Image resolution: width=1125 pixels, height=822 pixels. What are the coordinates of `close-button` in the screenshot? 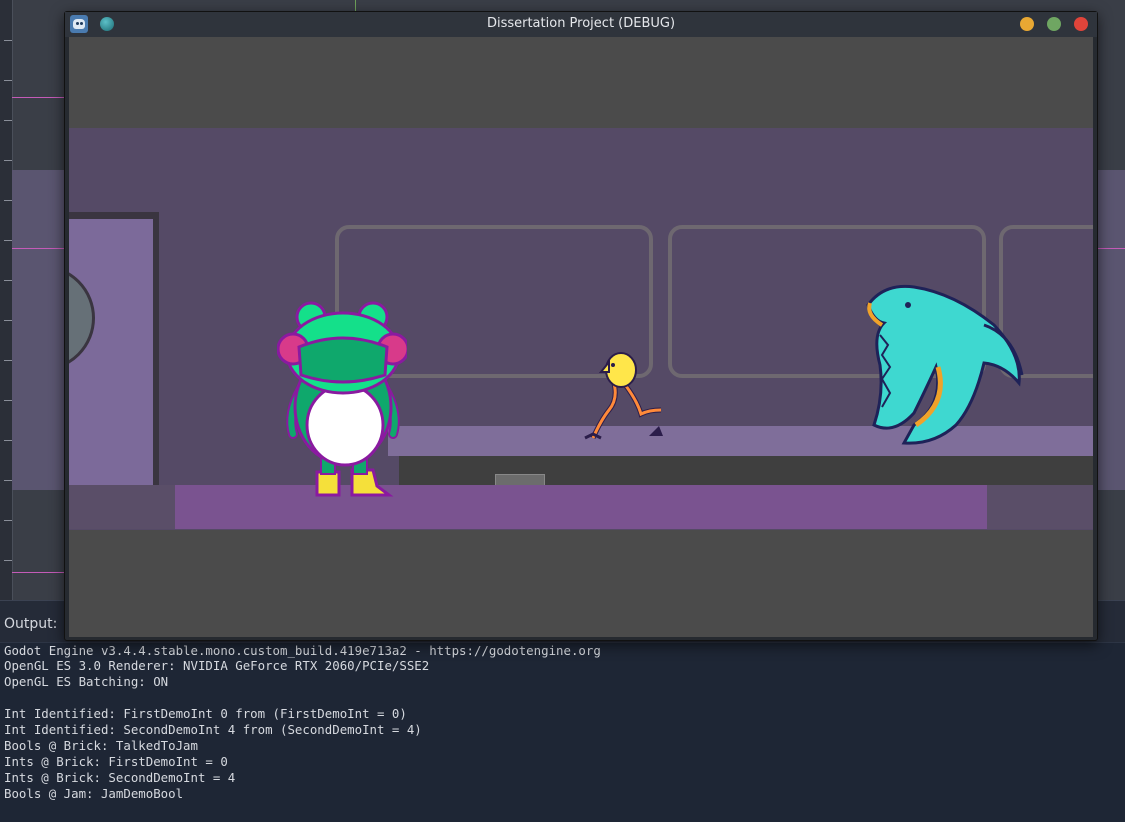 It's located at (1081, 24).